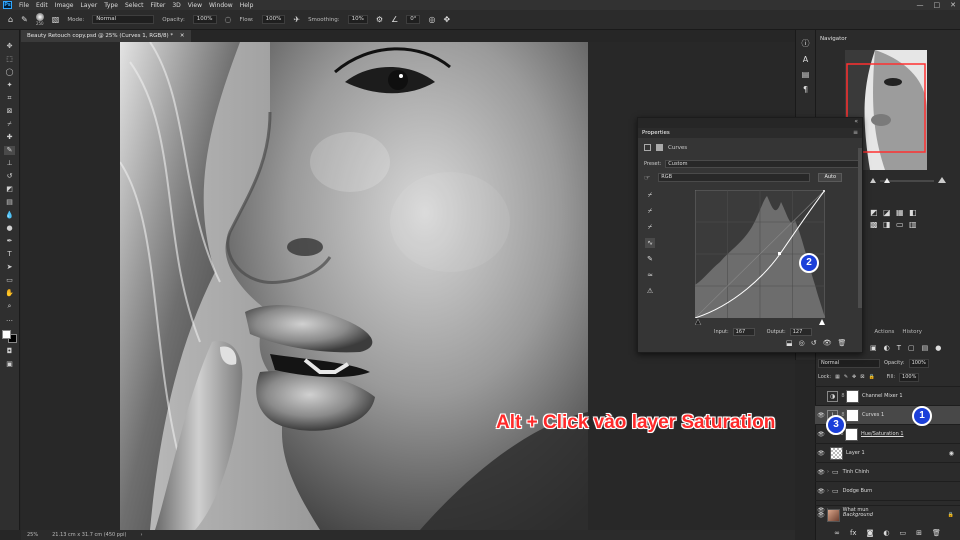  Describe the element at coordinates (806, 74) in the screenshot. I see `glyphs-icon: ▤` at that location.